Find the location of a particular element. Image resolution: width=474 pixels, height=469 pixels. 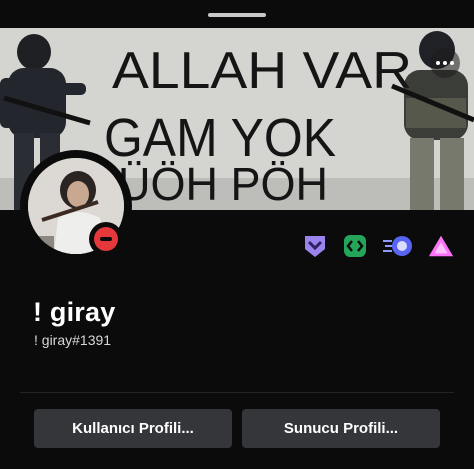

hypesquad-bravery-icon is located at coordinates (315, 246).